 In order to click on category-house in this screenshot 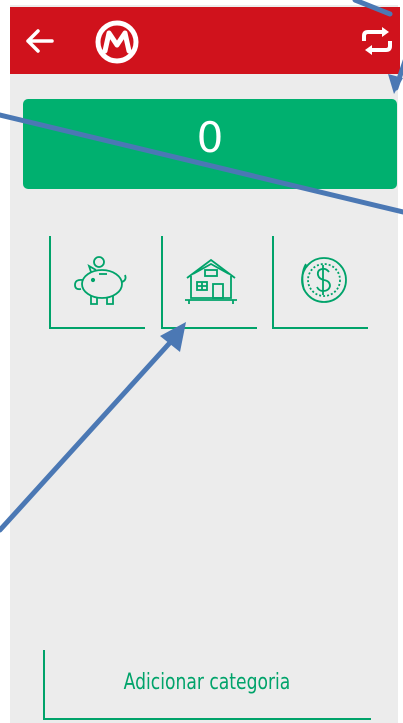, I will do `click(209, 282)`.